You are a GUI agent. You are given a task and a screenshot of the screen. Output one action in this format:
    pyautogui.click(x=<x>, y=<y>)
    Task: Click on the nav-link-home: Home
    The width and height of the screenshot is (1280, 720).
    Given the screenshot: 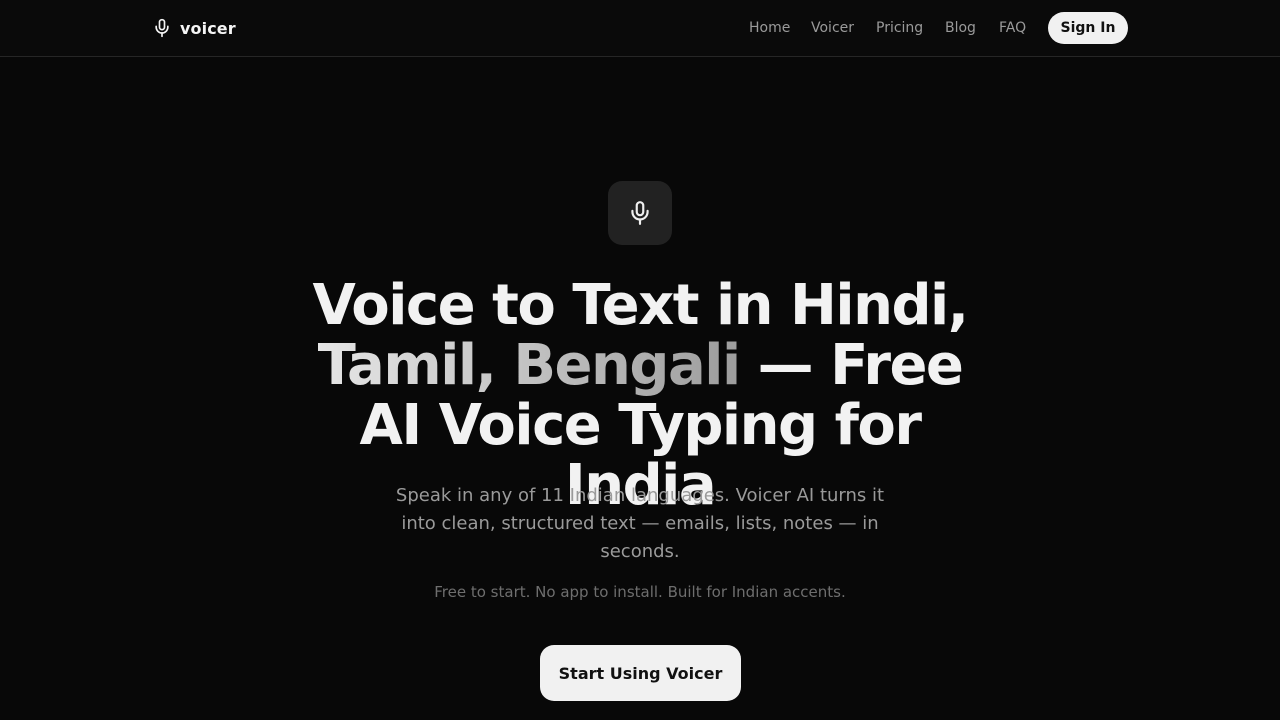 What is the action you would take?
    pyautogui.click(x=769, y=28)
    